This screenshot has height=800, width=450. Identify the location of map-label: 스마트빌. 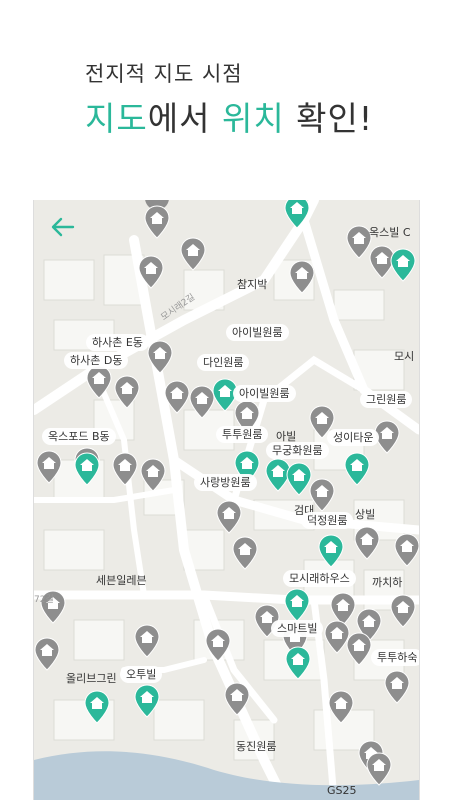
(297, 628).